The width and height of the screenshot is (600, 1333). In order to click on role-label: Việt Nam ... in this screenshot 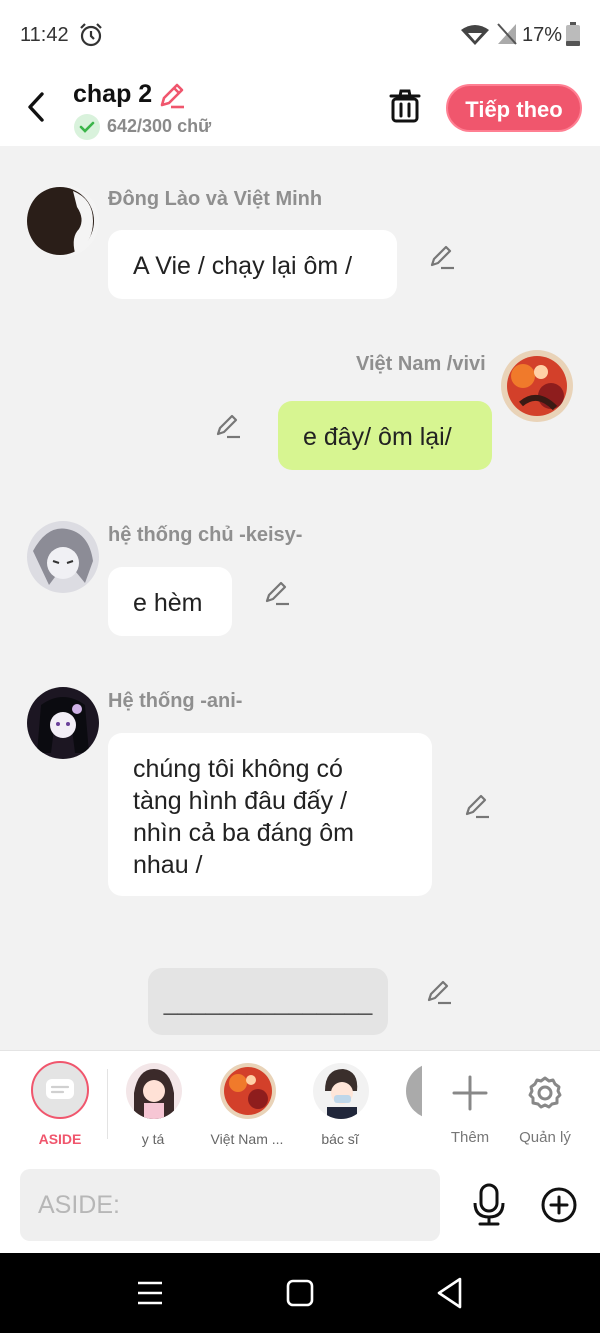, I will do `click(247, 1139)`.